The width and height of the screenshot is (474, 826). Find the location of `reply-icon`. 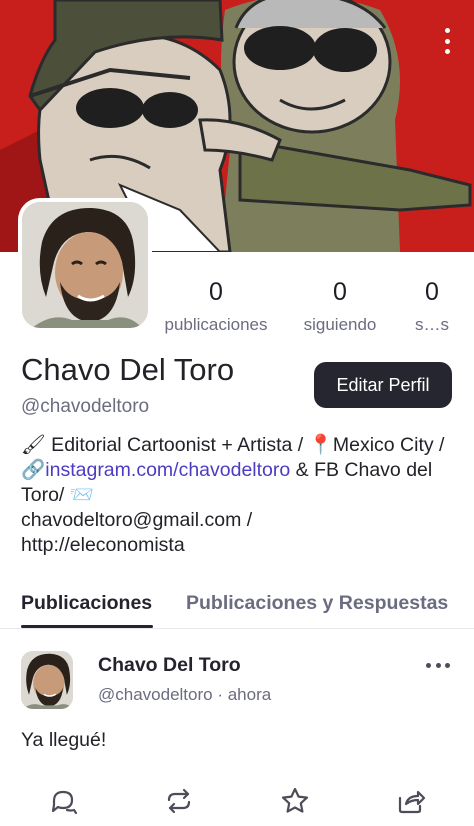

reply-icon is located at coordinates (63, 801).